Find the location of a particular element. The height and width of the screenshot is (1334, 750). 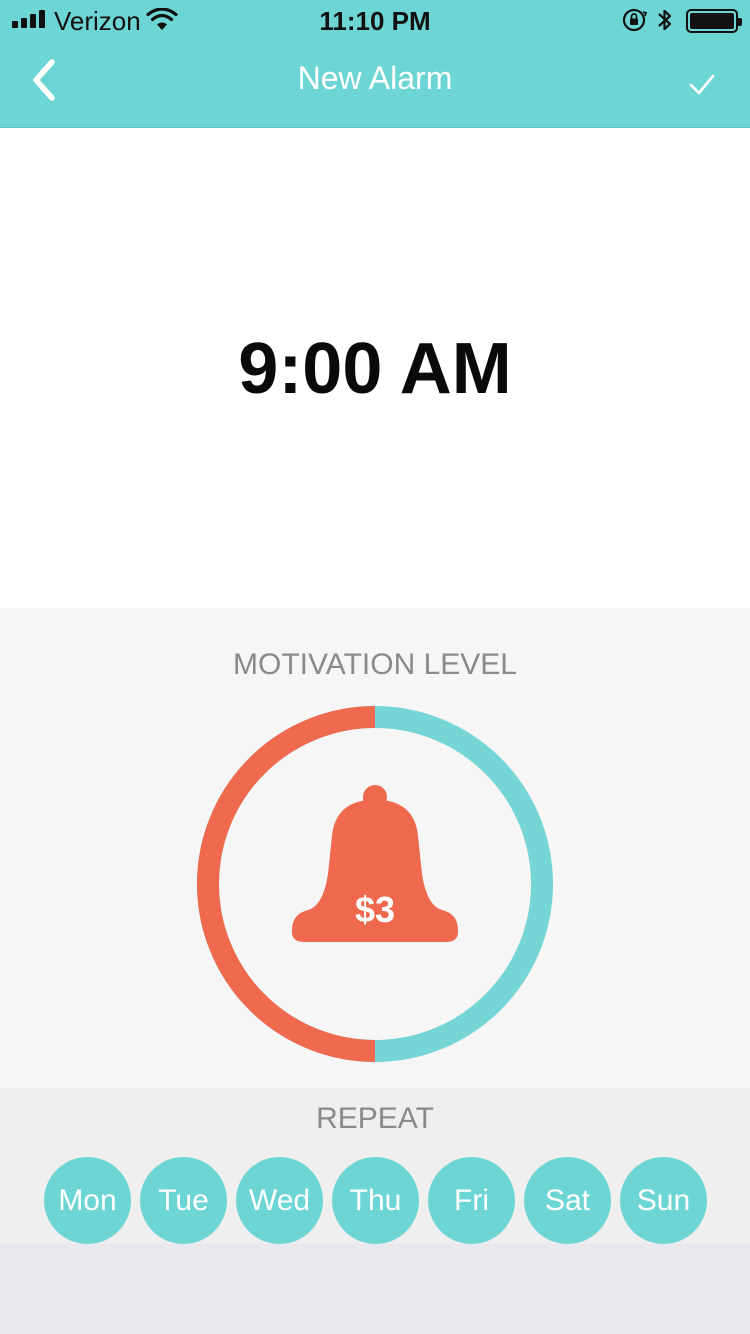

status-bar: Verizon 11:10 PM is located at coordinates (375, 20).